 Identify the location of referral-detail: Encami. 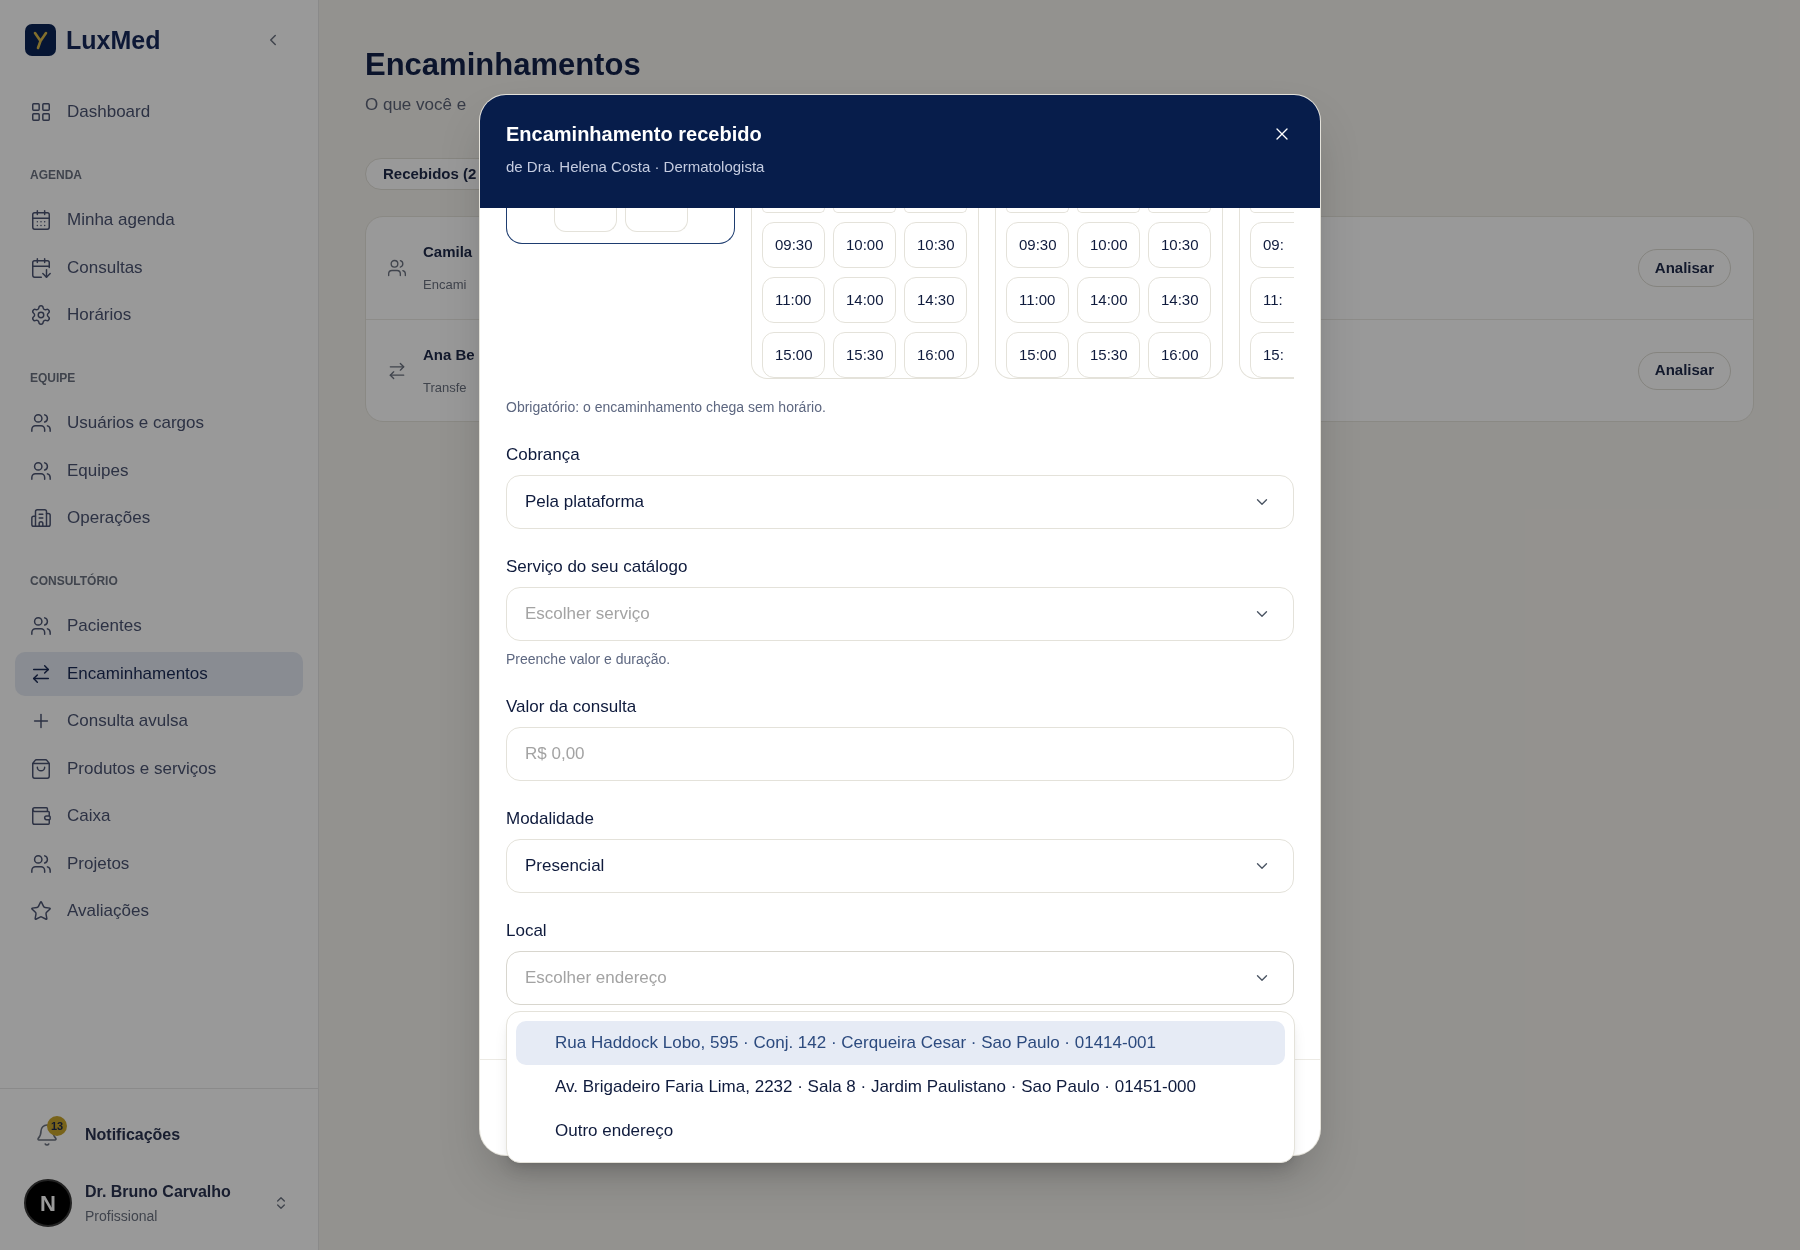
(445, 285).